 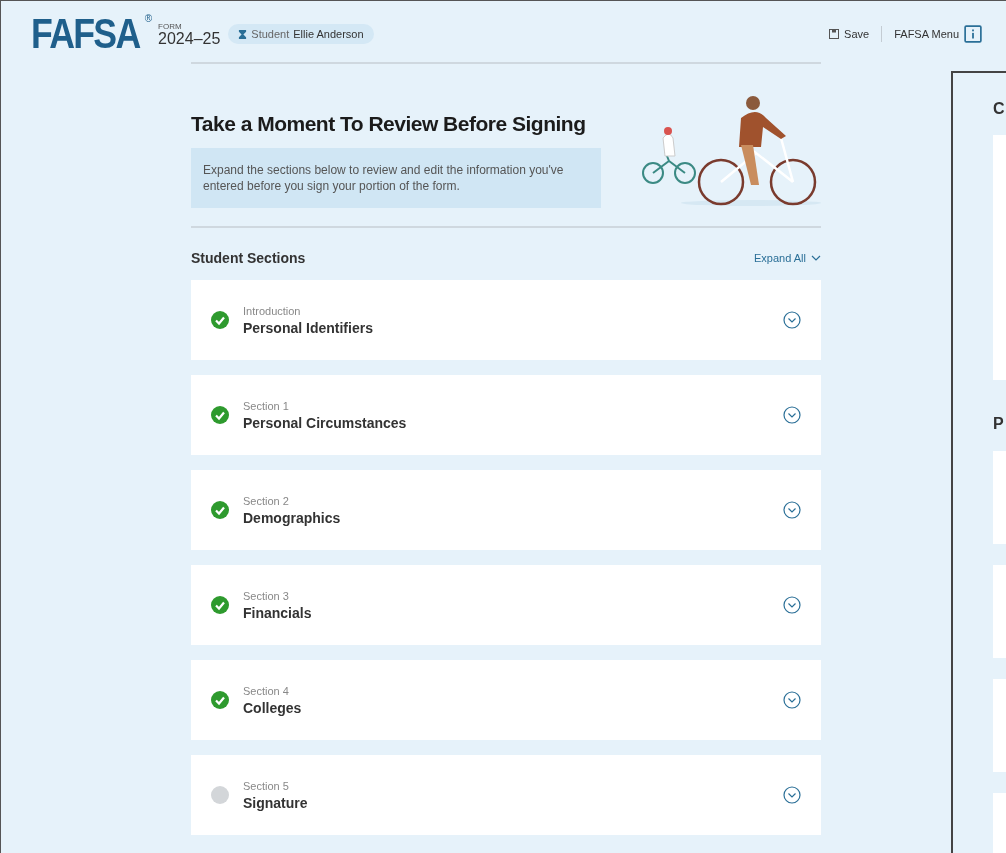 What do you see at coordinates (189, 39) in the screenshot?
I see `form-year: 2024–25` at bounding box center [189, 39].